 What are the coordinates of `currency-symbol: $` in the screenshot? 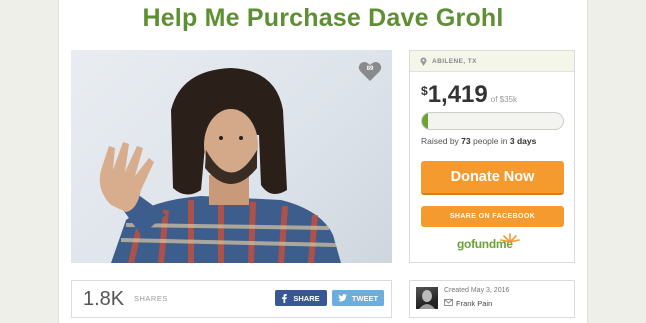 It's located at (424, 91).